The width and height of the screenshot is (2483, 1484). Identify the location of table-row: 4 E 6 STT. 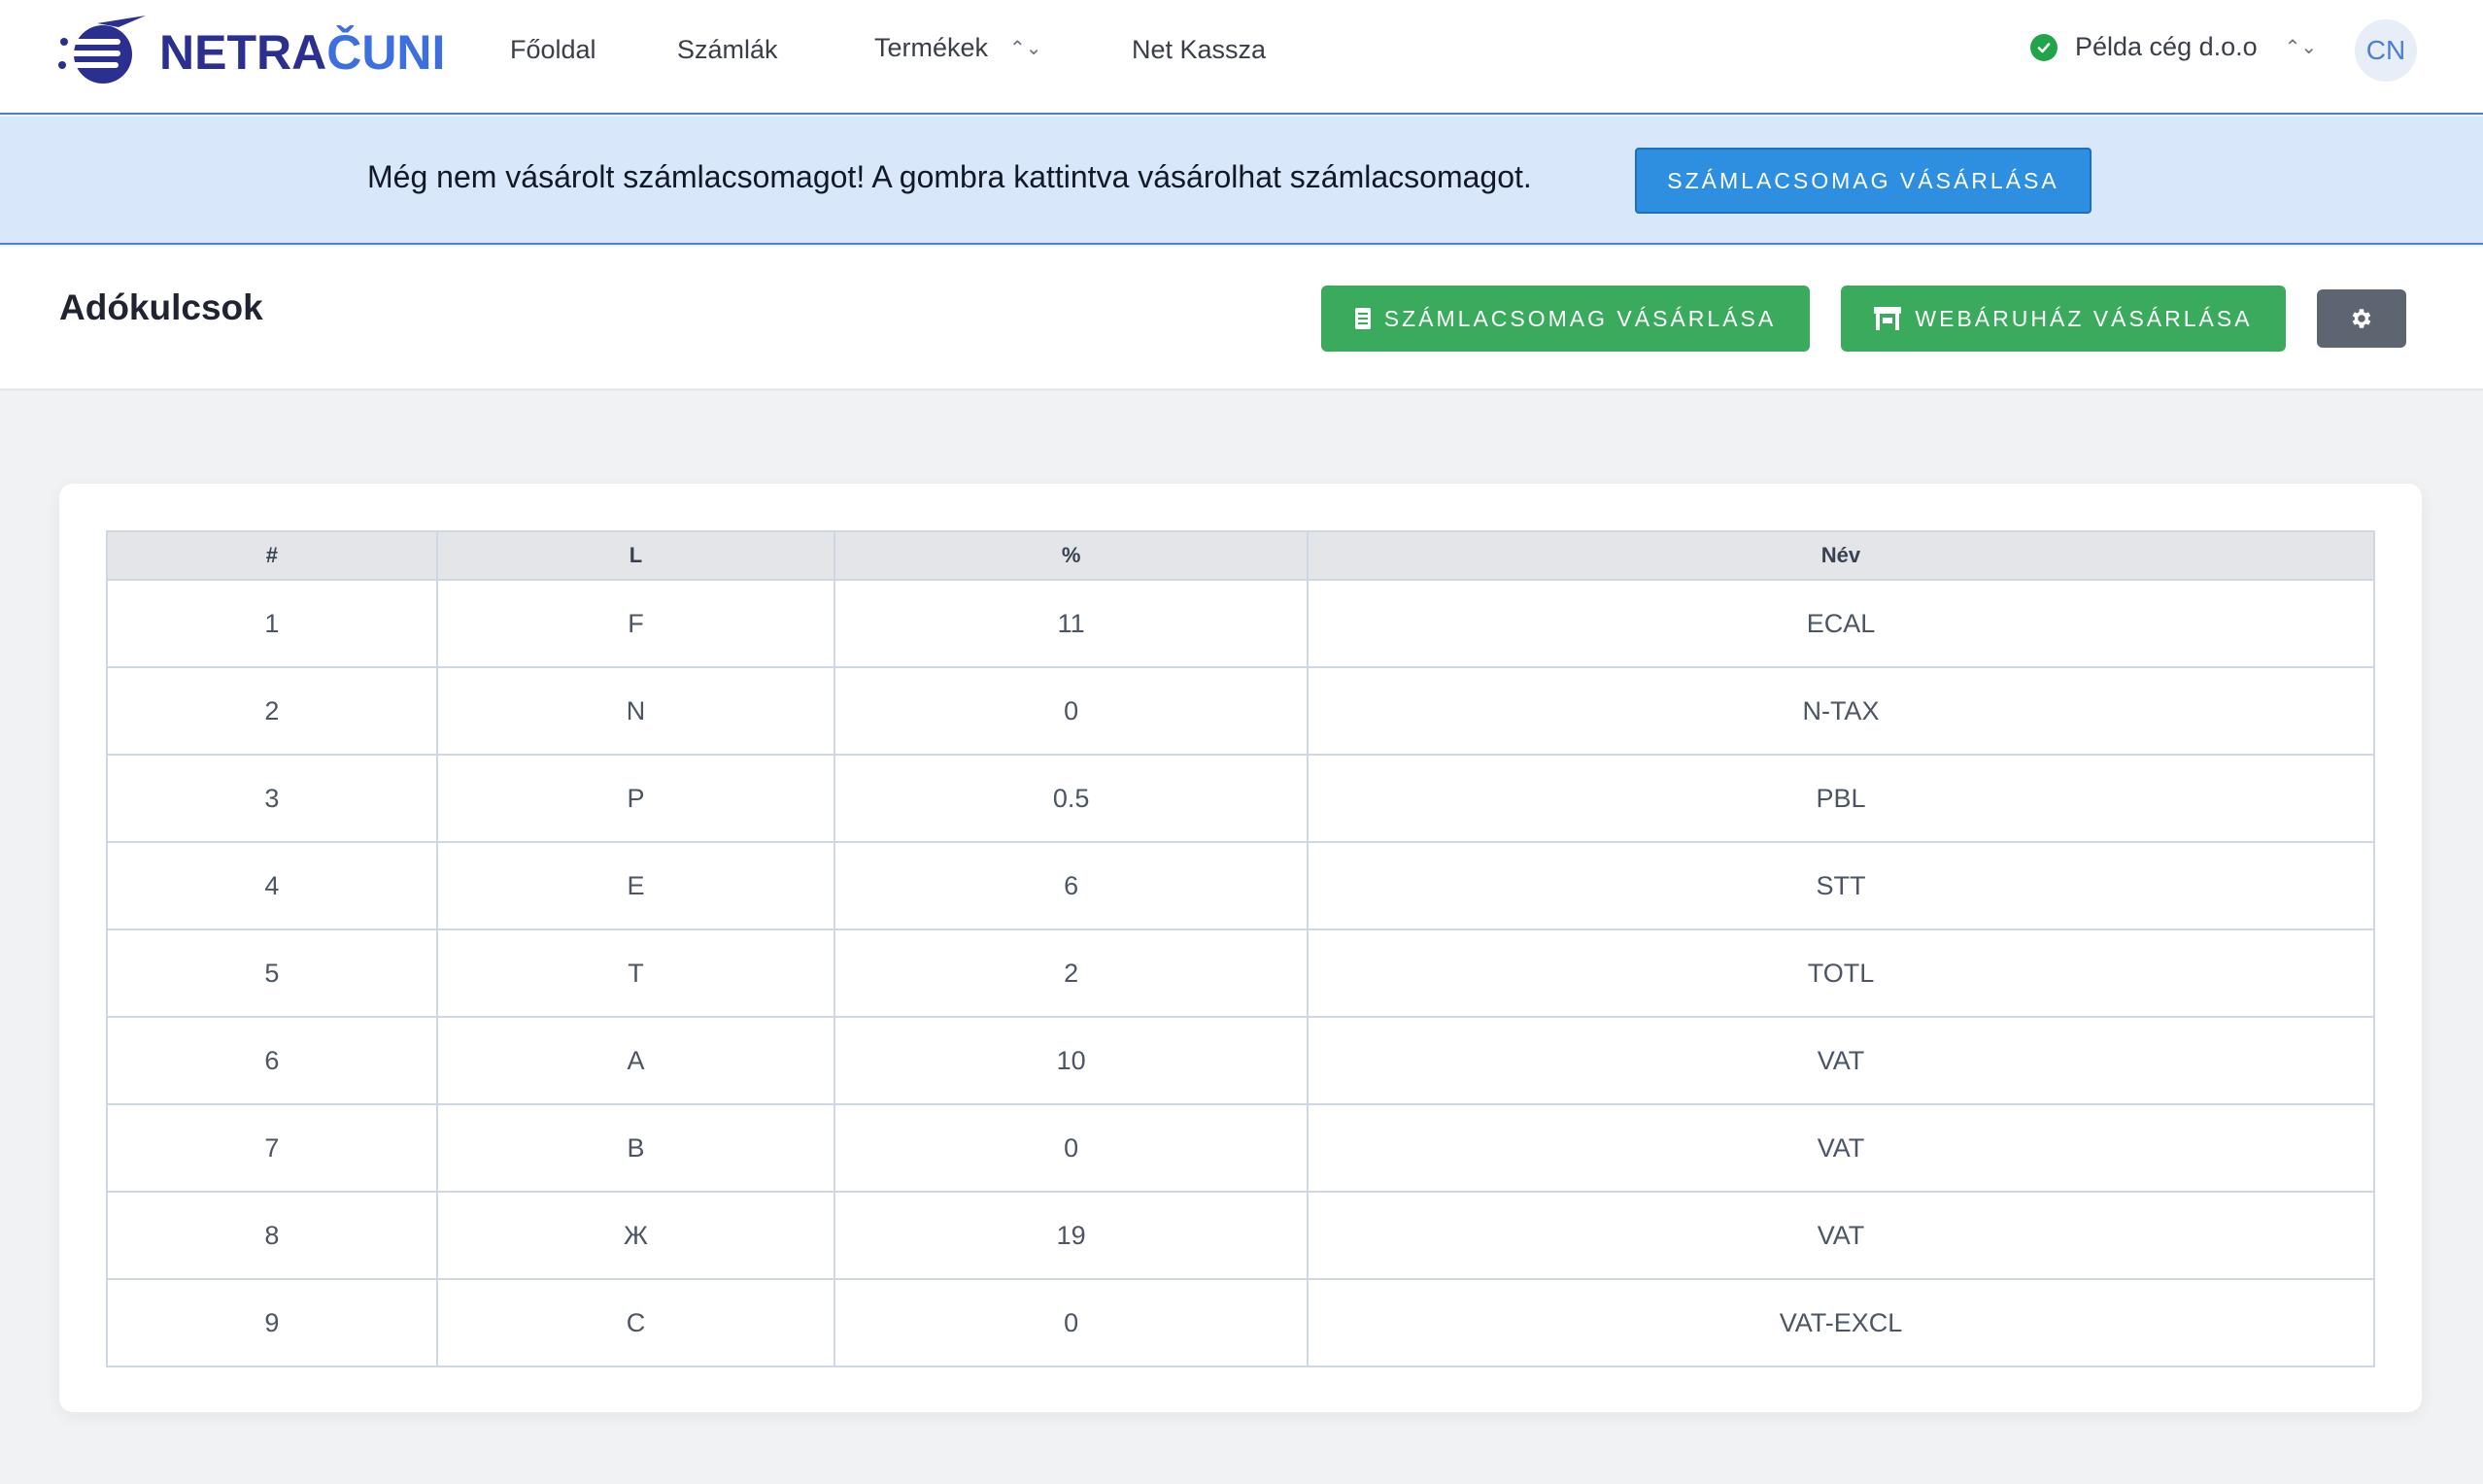
(1241, 885).